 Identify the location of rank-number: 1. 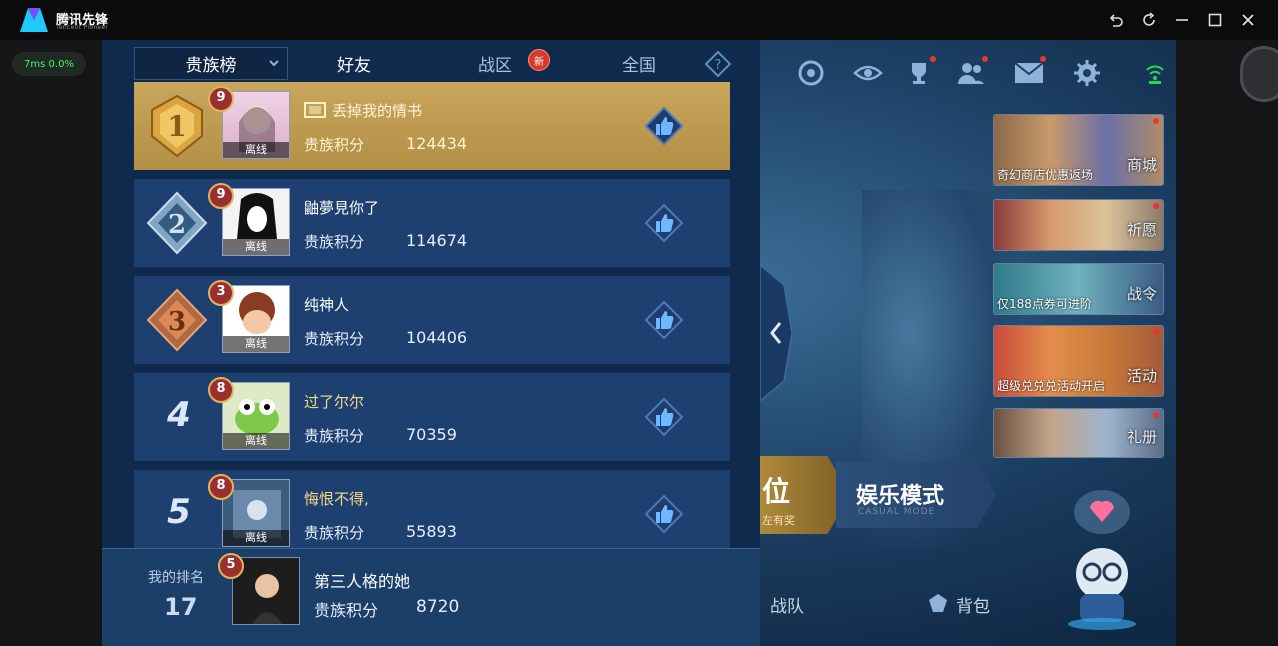
(176, 126).